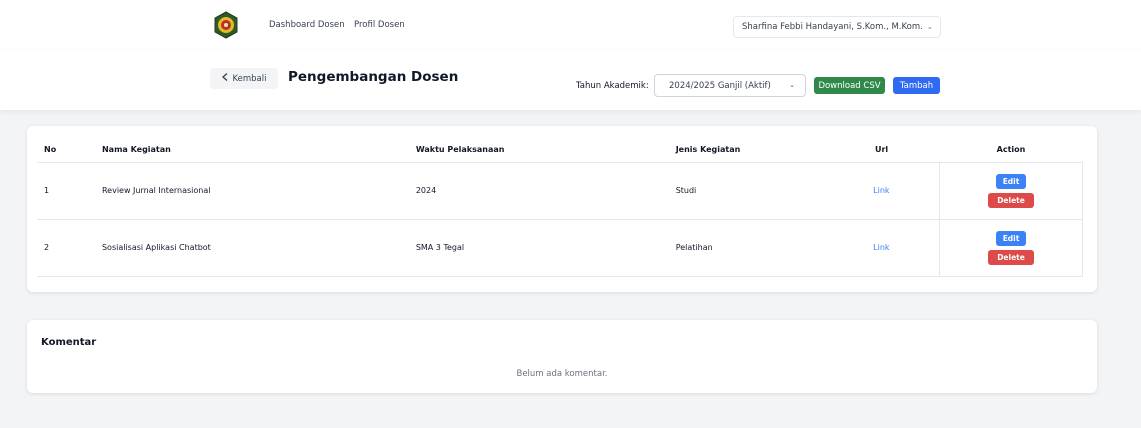 The image size is (1141, 428). What do you see at coordinates (226, 25) in the screenshot?
I see `university-logo-icon` at bounding box center [226, 25].